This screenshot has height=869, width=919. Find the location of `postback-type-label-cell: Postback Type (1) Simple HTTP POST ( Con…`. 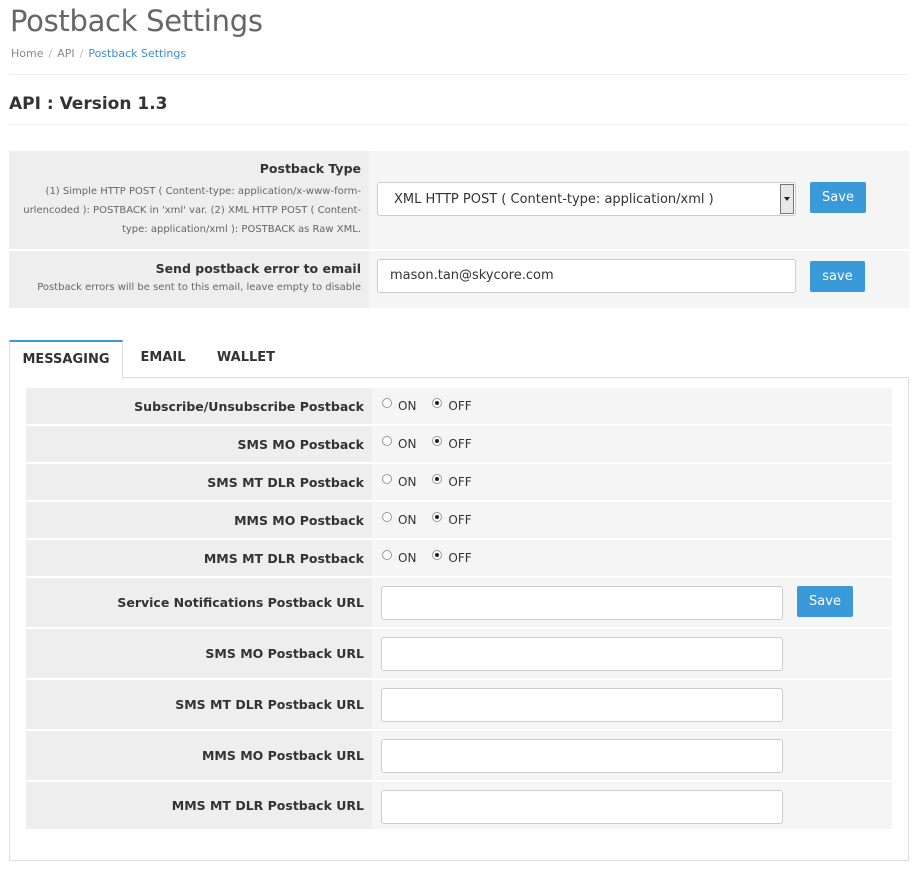

postback-type-label-cell: Postback Type (1) Simple HTTP POST ( Con… is located at coordinates (189, 200).